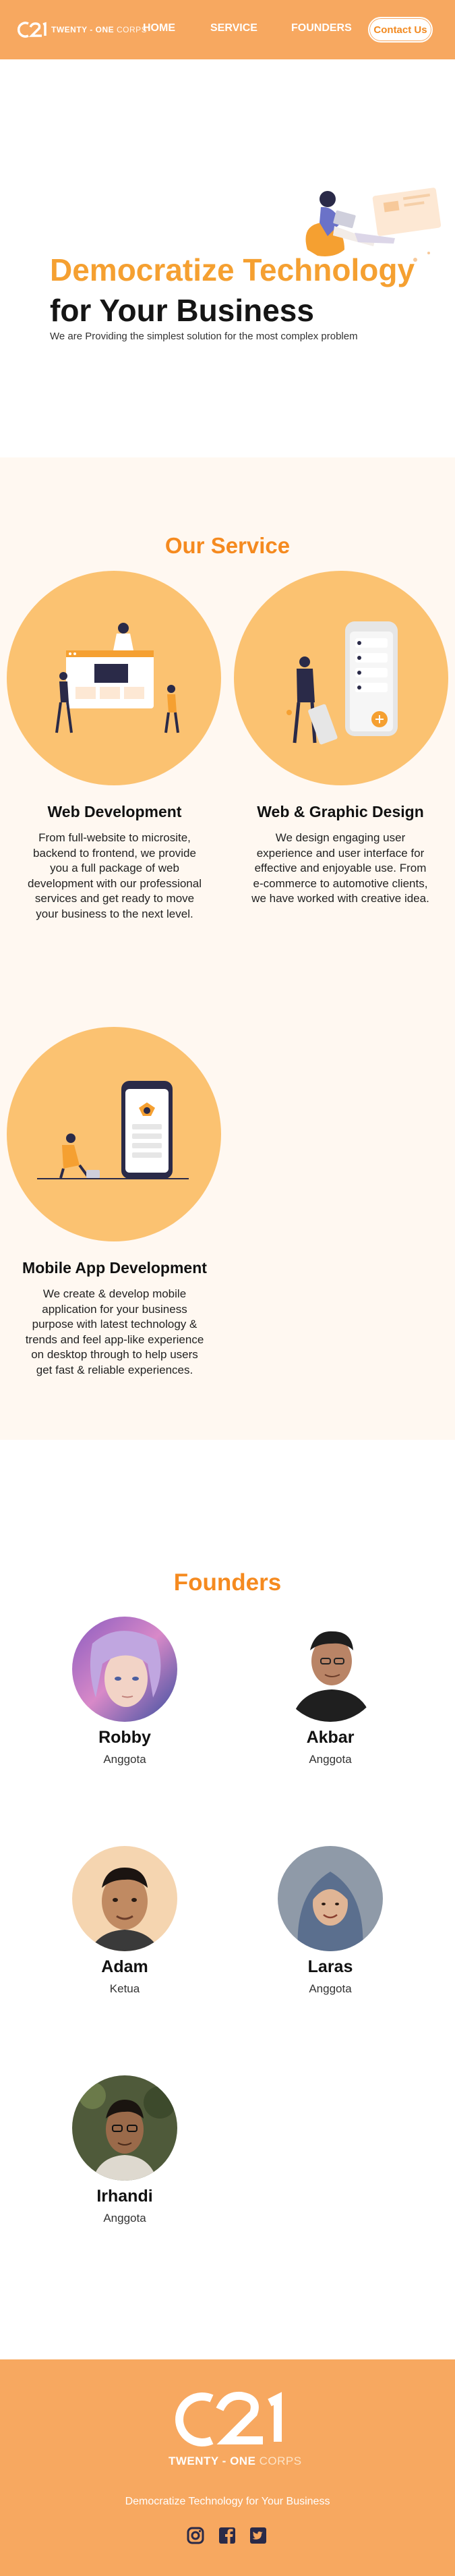 This screenshot has height=2576, width=455. Describe the element at coordinates (125, 1759) in the screenshot. I see `founder-role-robby: Anggota` at that location.